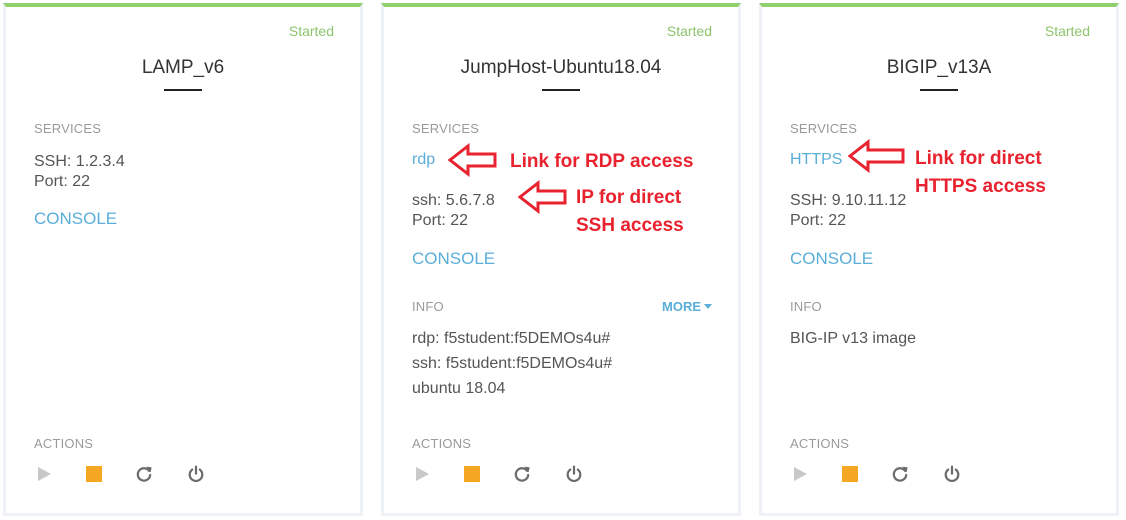  Describe the element at coordinates (629, 197) in the screenshot. I see `annotation-ssh-line1: IP for direct` at that location.